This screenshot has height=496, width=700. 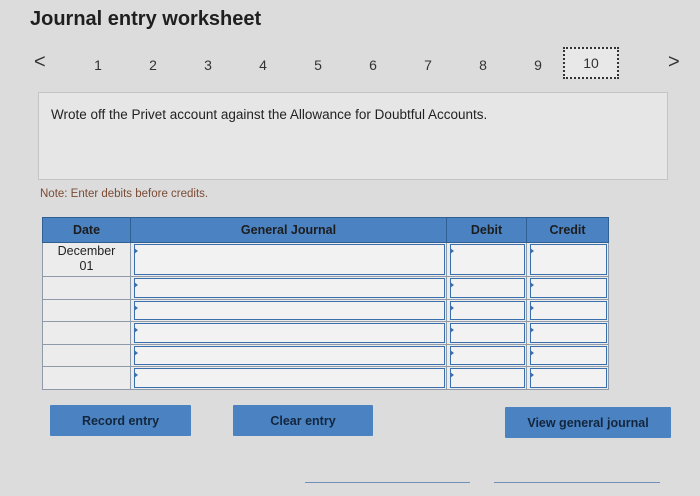 I want to click on step-2: 2, so click(x=153, y=65).